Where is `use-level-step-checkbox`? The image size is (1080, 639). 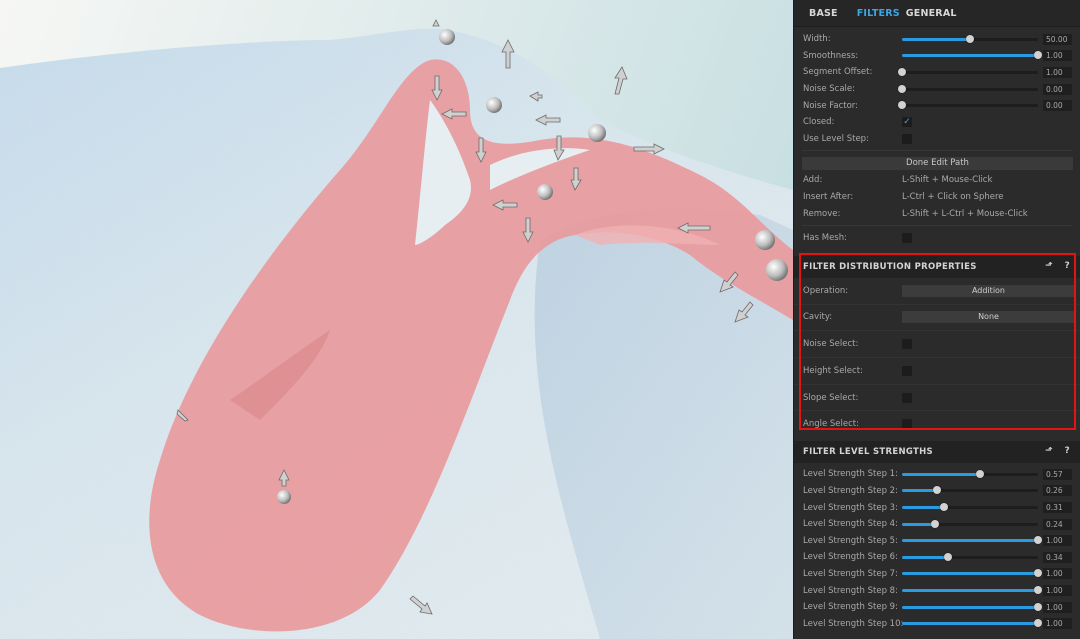 use-level-step-checkbox is located at coordinates (907, 138).